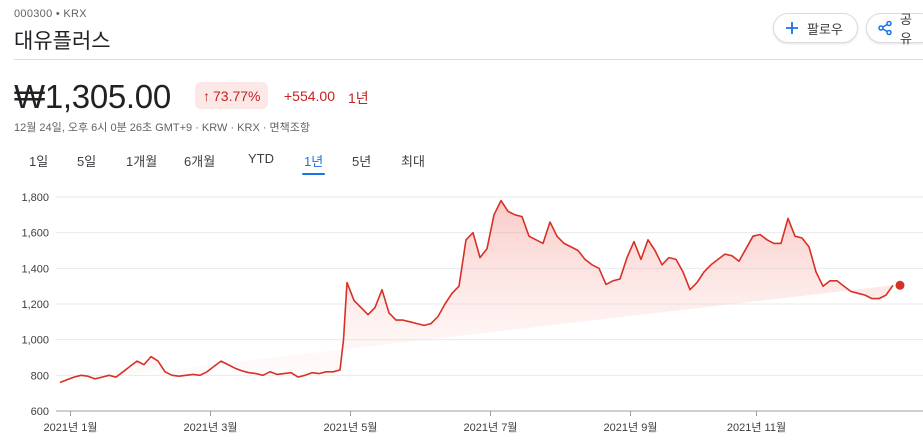  What do you see at coordinates (792, 28) in the screenshot?
I see `plus-icon` at bounding box center [792, 28].